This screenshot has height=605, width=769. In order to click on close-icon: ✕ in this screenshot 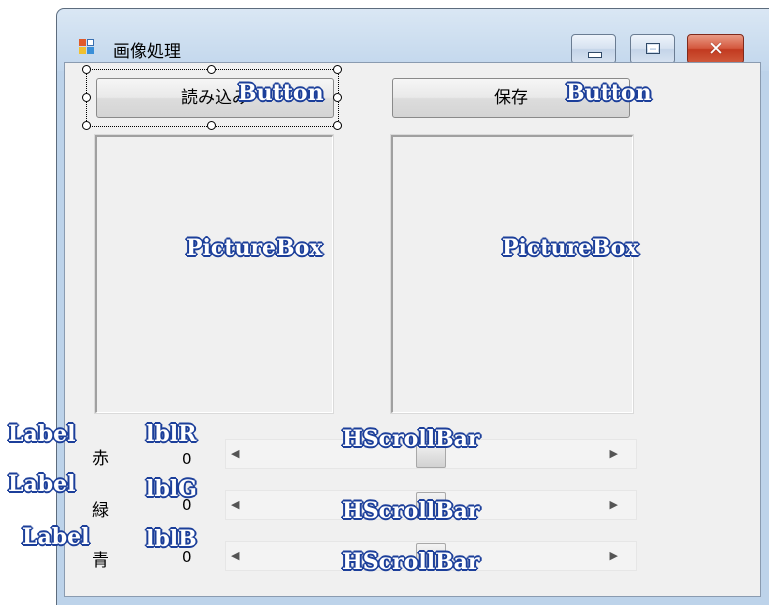, I will do `click(716, 49)`.